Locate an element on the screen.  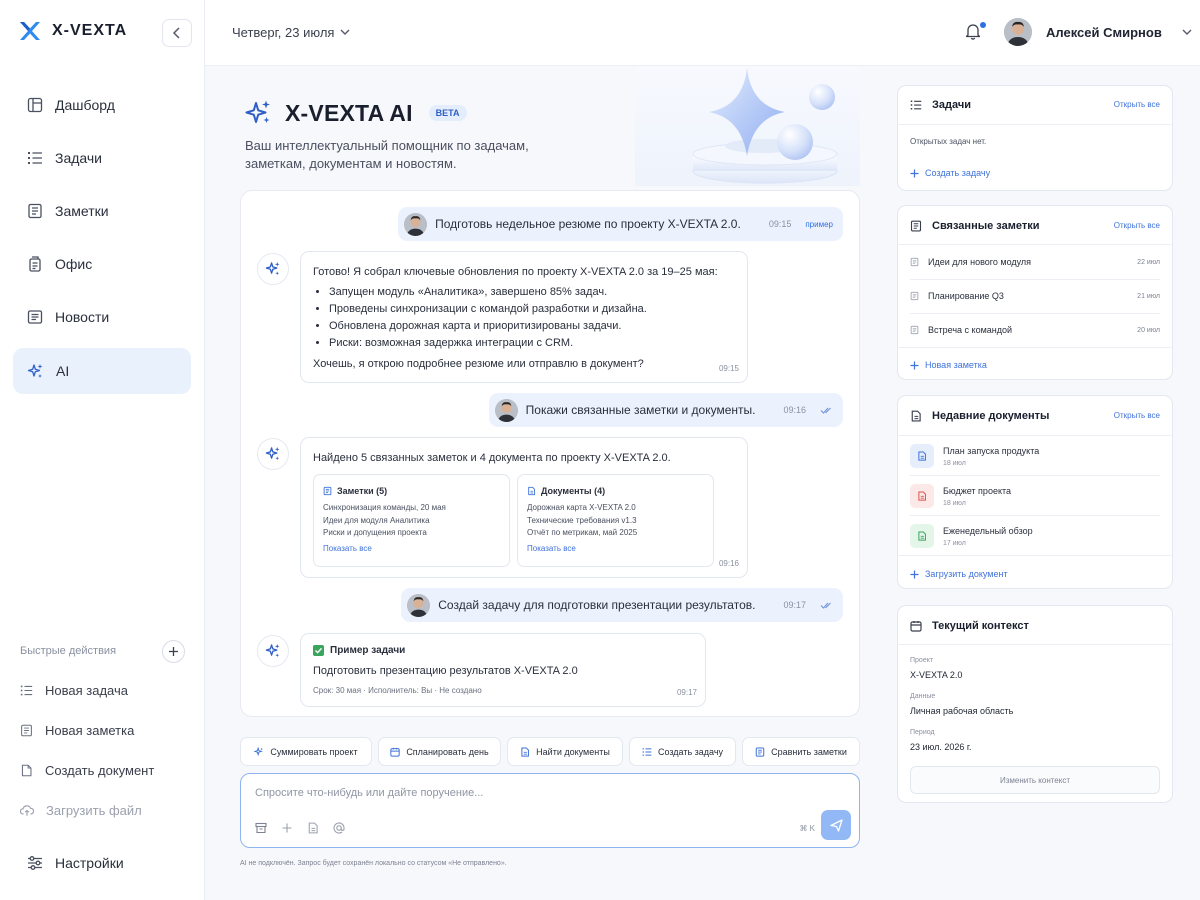
at-sign-icon is located at coordinates (339, 828).